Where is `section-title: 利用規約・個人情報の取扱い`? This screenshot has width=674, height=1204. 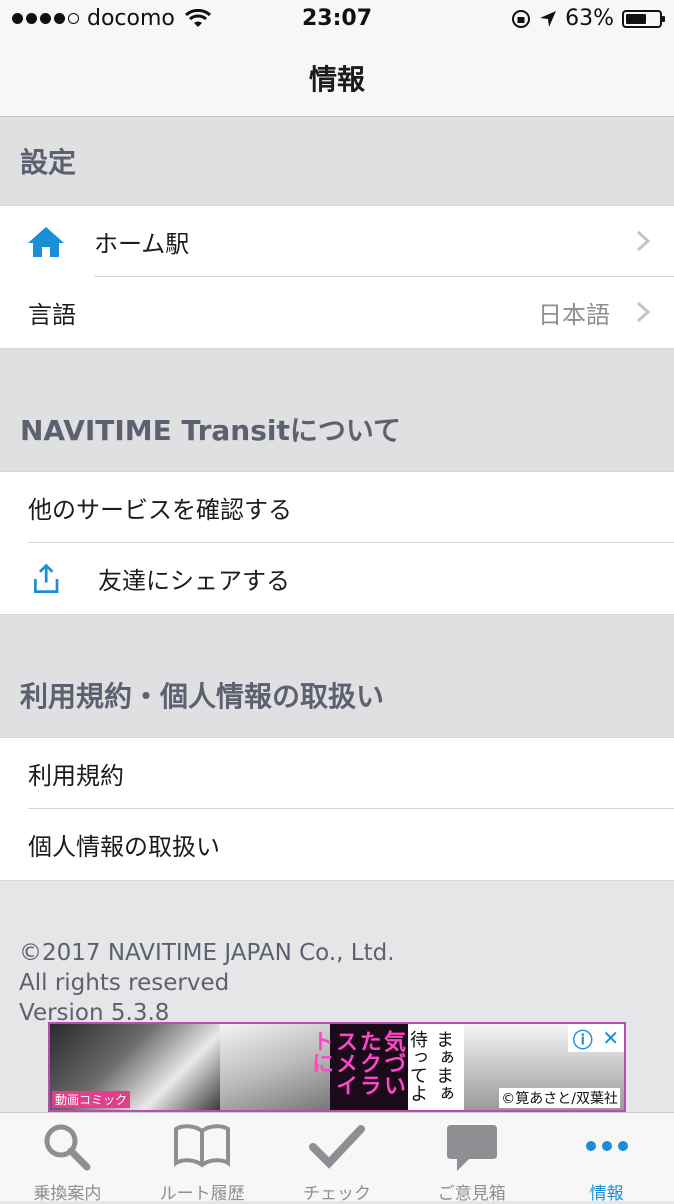 section-title: 利用規約・個人情報の取扱い is located at coordinates (202, 696).